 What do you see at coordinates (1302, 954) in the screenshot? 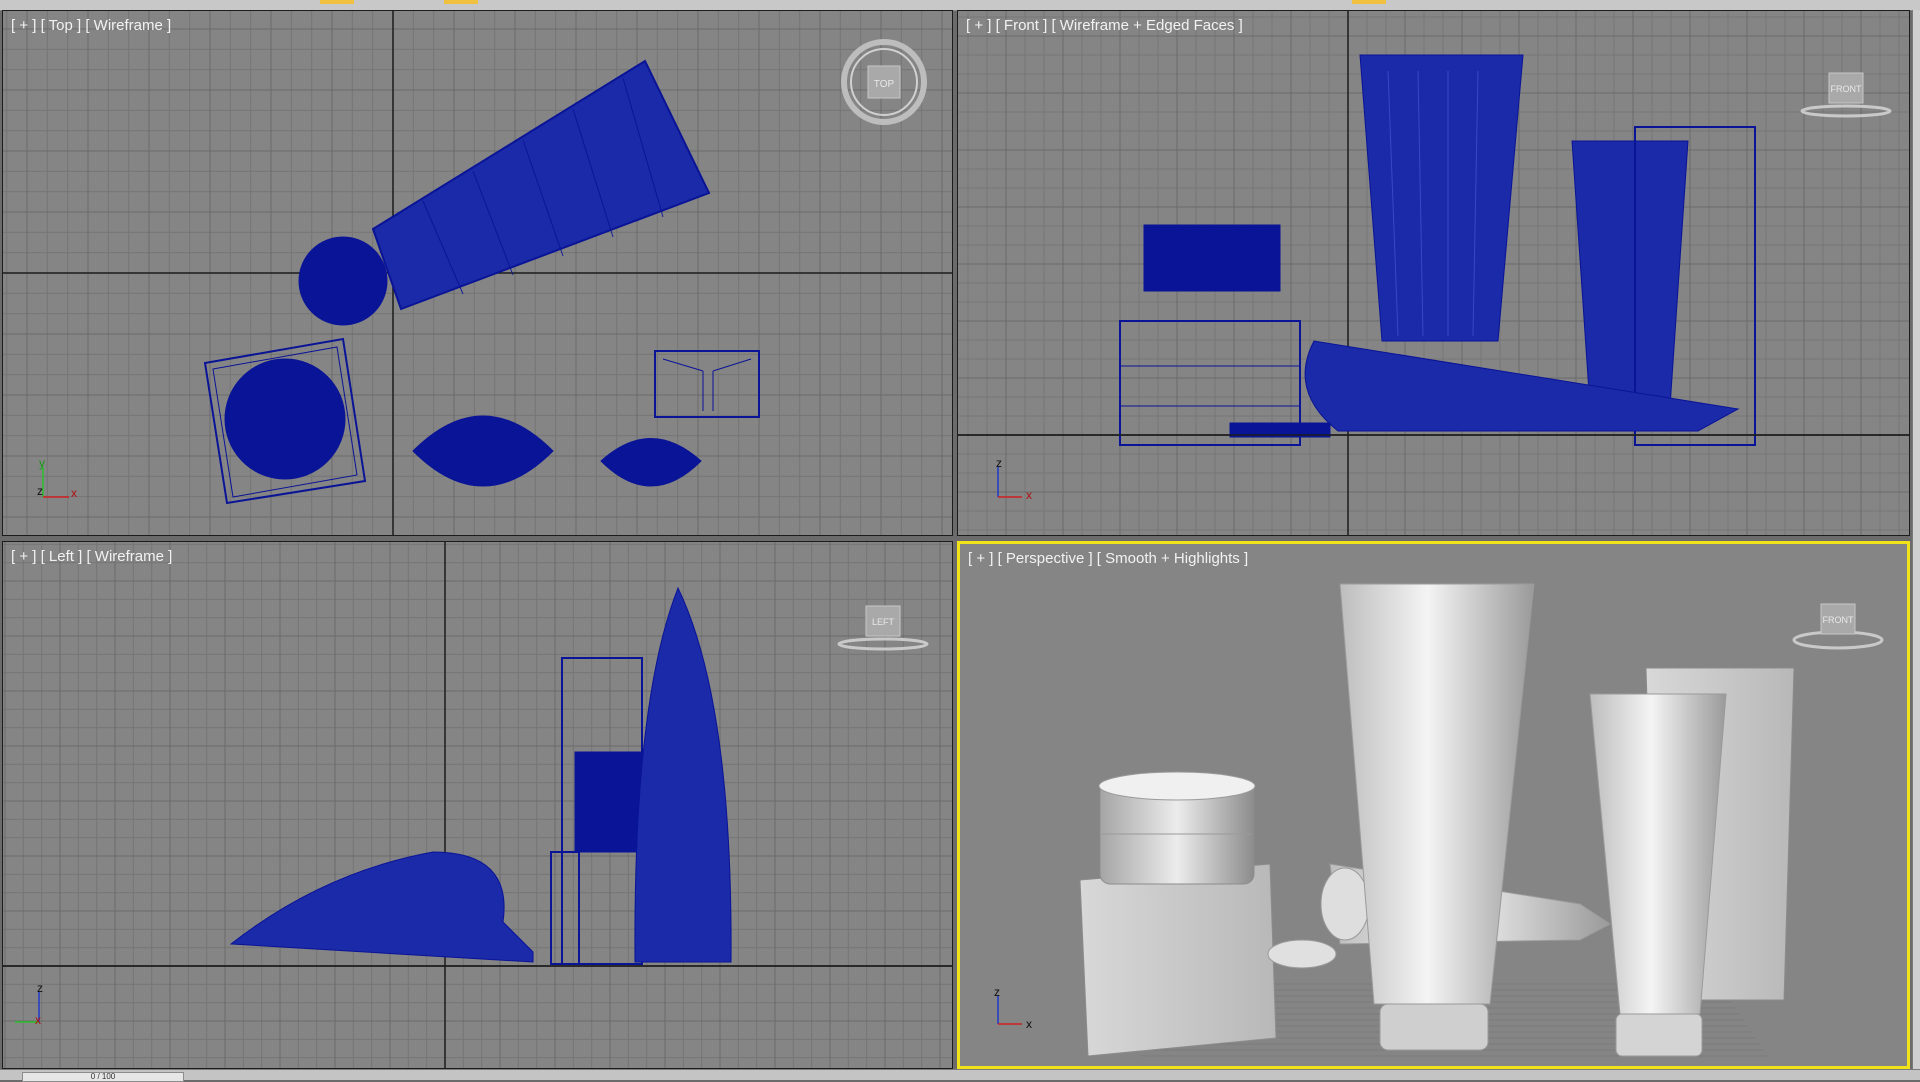
I see `flip-cap` at bounding box center [1302, 954].